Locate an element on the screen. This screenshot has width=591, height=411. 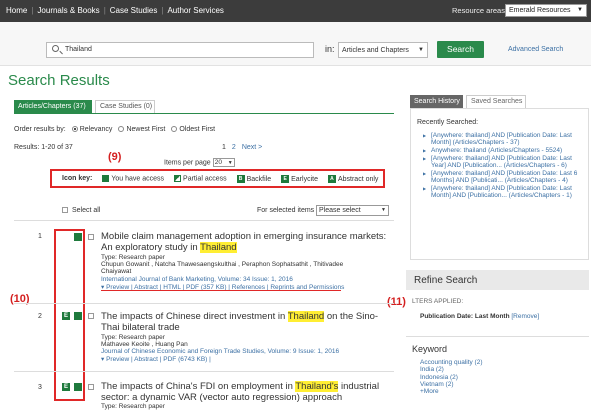
scope-value: Articles and Chapters is located at coordinates (375, 50).